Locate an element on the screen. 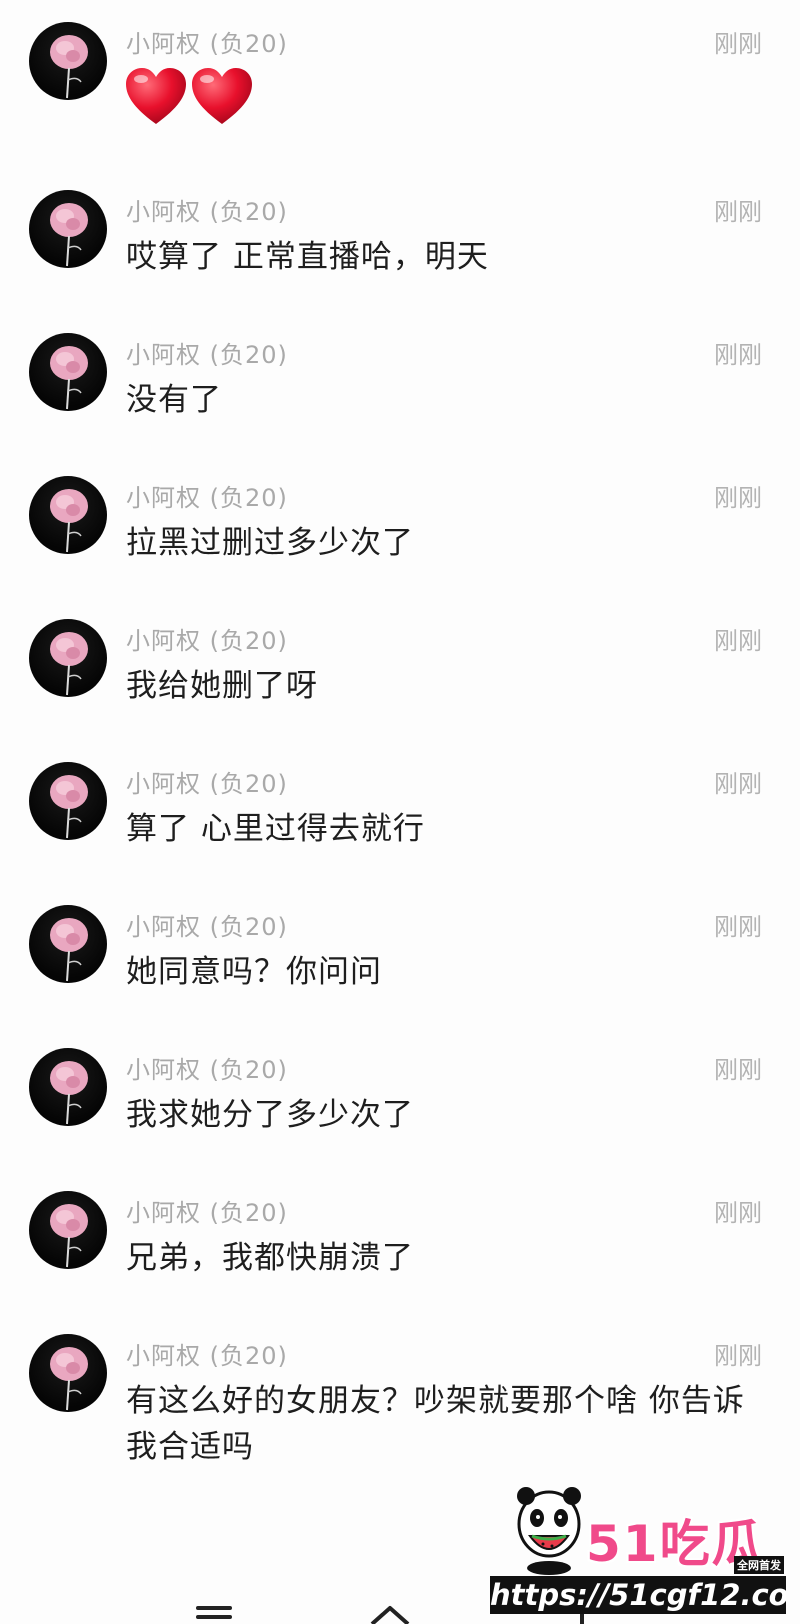 This screenshot has width=800, height=1624. home-icon is located at coordinates (390, 1614).